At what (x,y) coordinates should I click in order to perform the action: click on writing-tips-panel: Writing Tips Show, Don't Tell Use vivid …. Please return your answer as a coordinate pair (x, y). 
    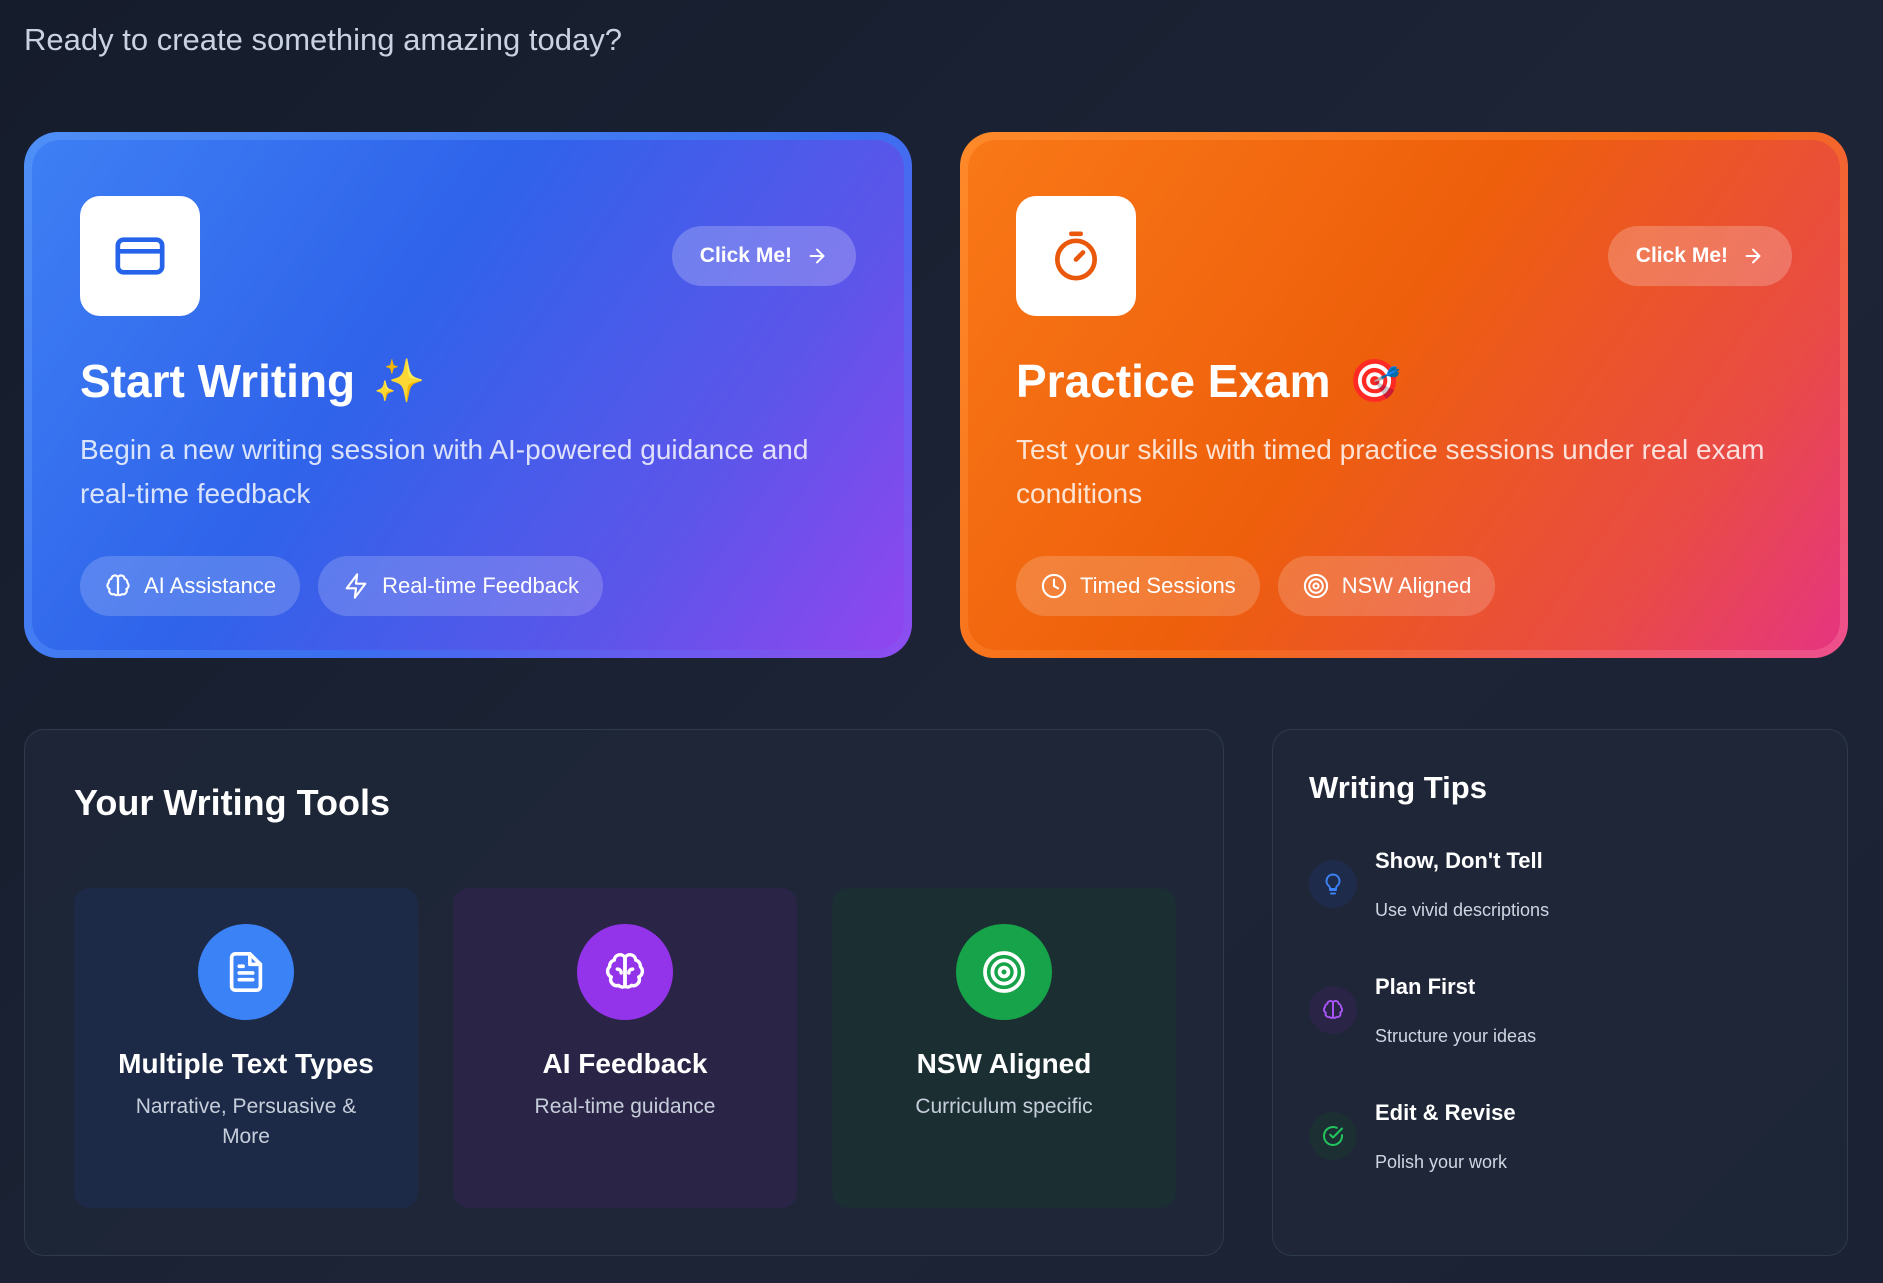
    Looking at the image, I should click on (1560, 992).